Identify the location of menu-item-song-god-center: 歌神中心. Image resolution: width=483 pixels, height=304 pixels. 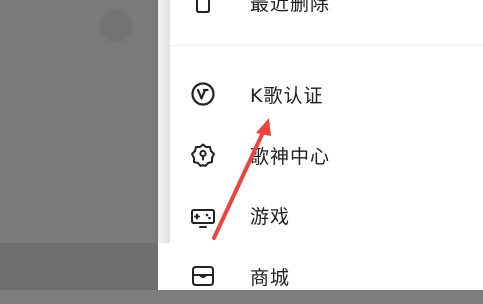
(320, 155).